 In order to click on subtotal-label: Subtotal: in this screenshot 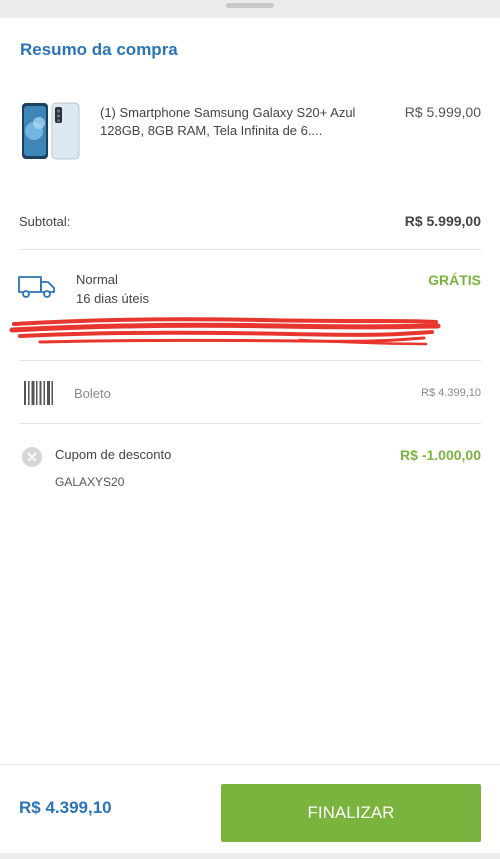, I will do `click(45, 221)`.